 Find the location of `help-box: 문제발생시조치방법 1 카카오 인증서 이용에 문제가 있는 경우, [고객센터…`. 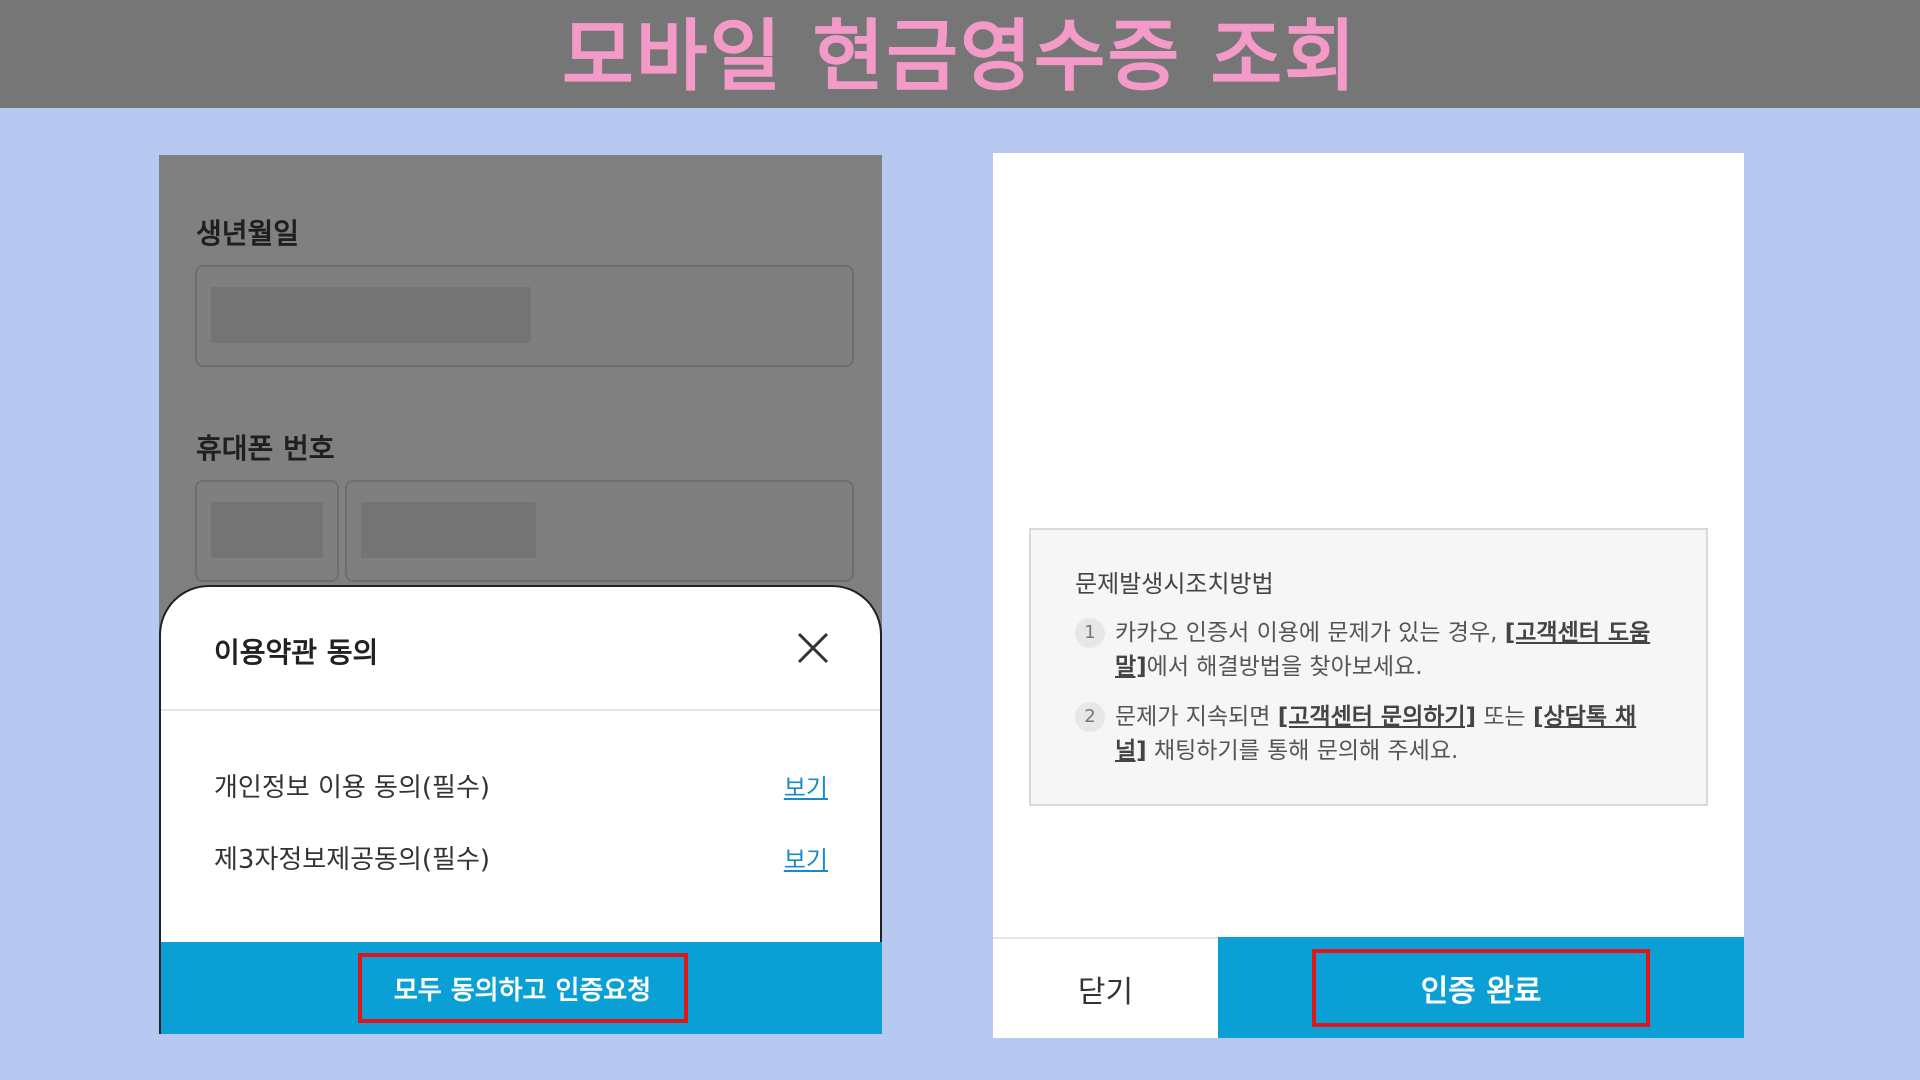

help-box: 문제발생시조치방법 1 카카오 인증서 이용에 문제가 있는 경우, [고객센터… is located at coordinates (1368, 667).